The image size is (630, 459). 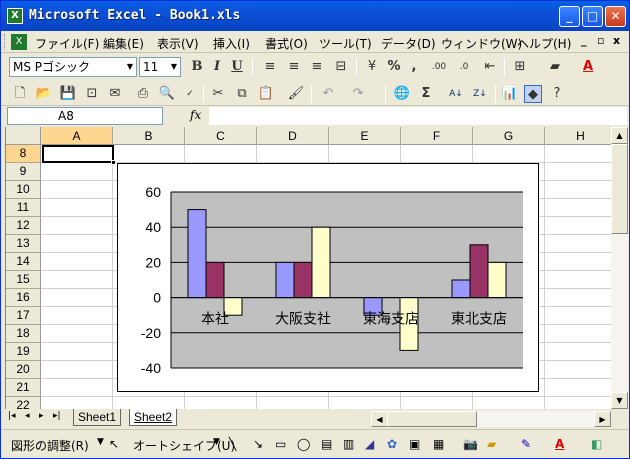 What do you see at coordinates (237, 67) in the screenshot?
I see `underline-button: U` at bounding box center [237, 67].